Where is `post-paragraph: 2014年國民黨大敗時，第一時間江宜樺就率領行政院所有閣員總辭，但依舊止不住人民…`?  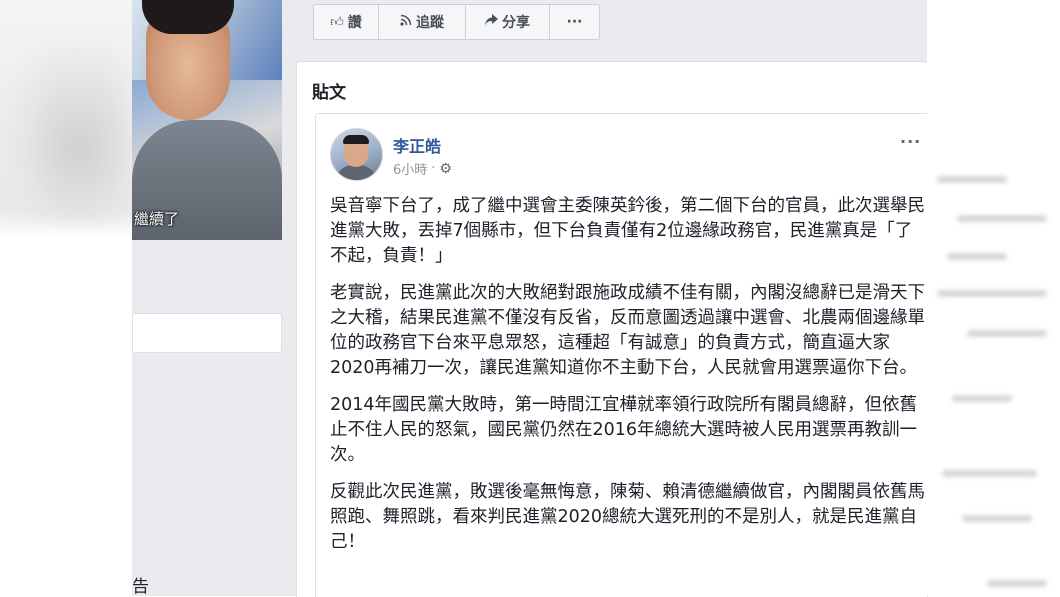
post-paragraph: 2014年國民黨大敗時，第一時間江宜樺就率領行政院所有閣員總辭，但依舊止不住人民… is located at coordinates (624, 430).